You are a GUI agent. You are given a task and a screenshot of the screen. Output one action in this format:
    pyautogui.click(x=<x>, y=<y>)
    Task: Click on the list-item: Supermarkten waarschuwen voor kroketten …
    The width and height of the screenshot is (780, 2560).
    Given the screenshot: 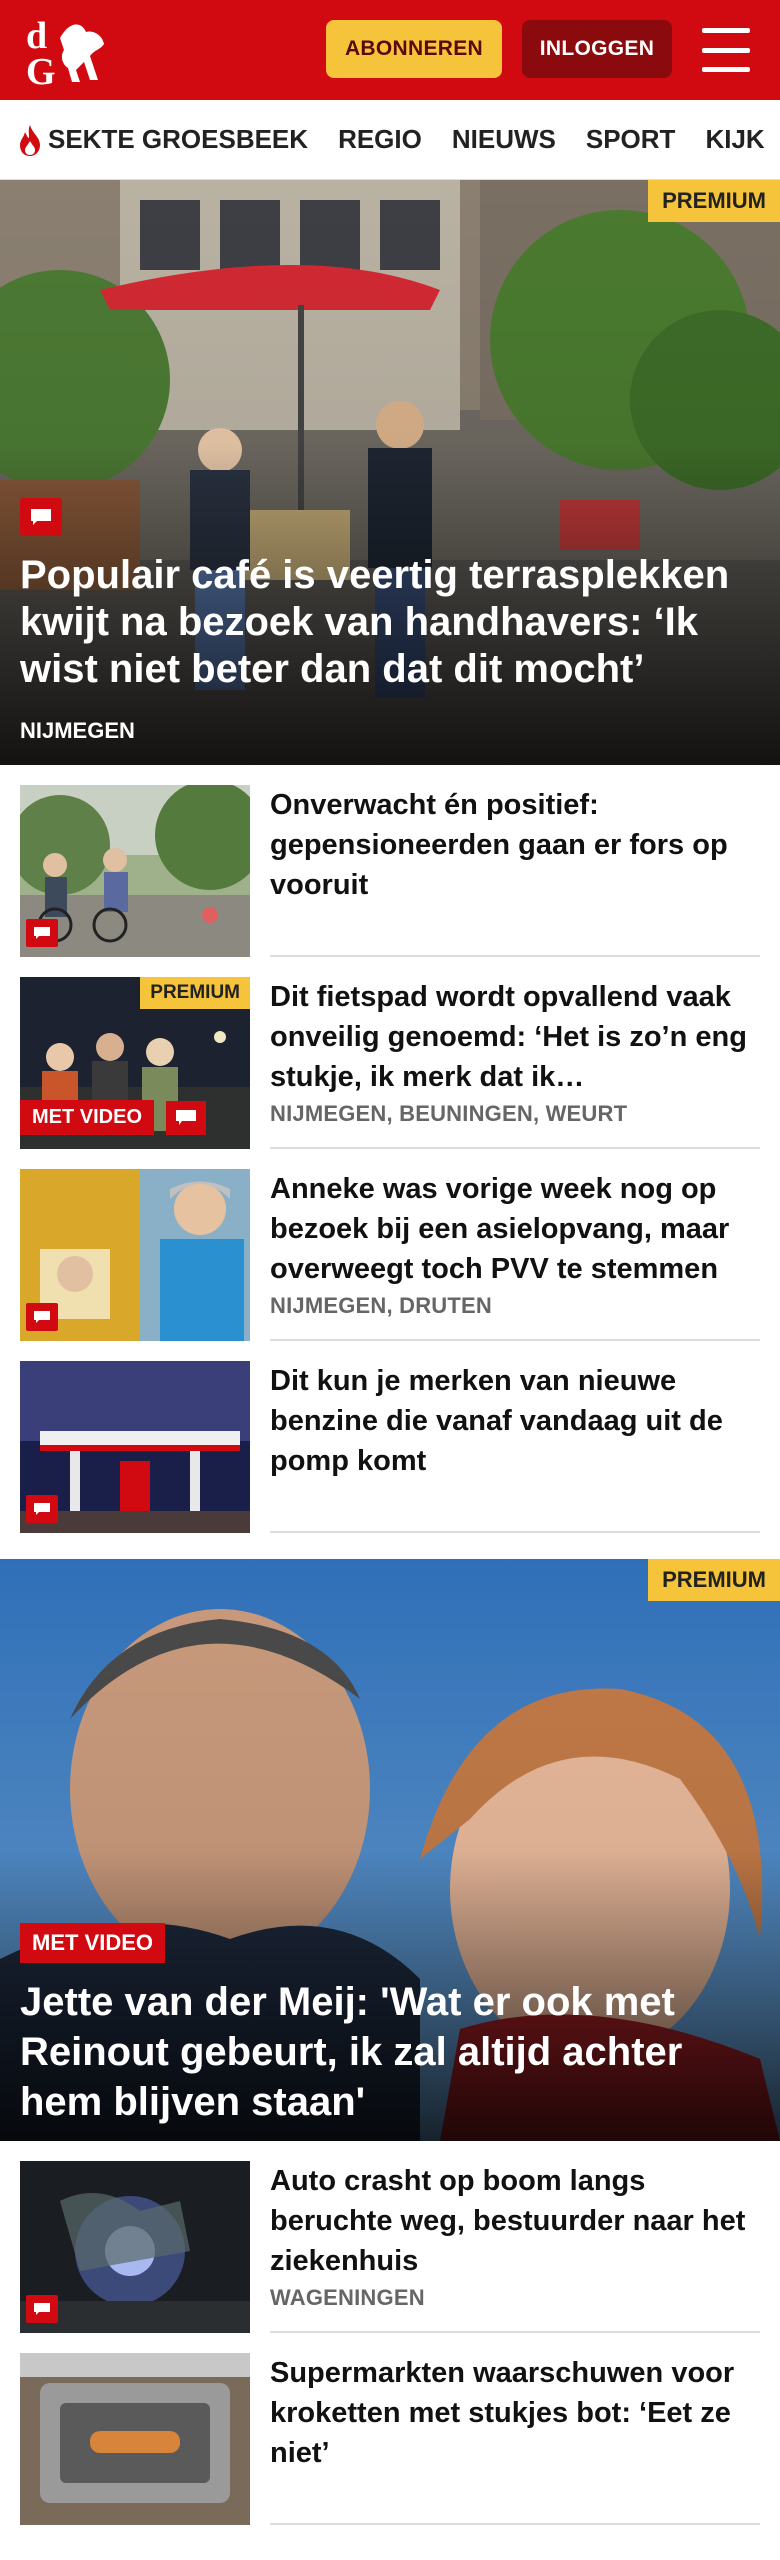 What is the action you would take?
    pyautogui.click(x=390, y=2429)
    